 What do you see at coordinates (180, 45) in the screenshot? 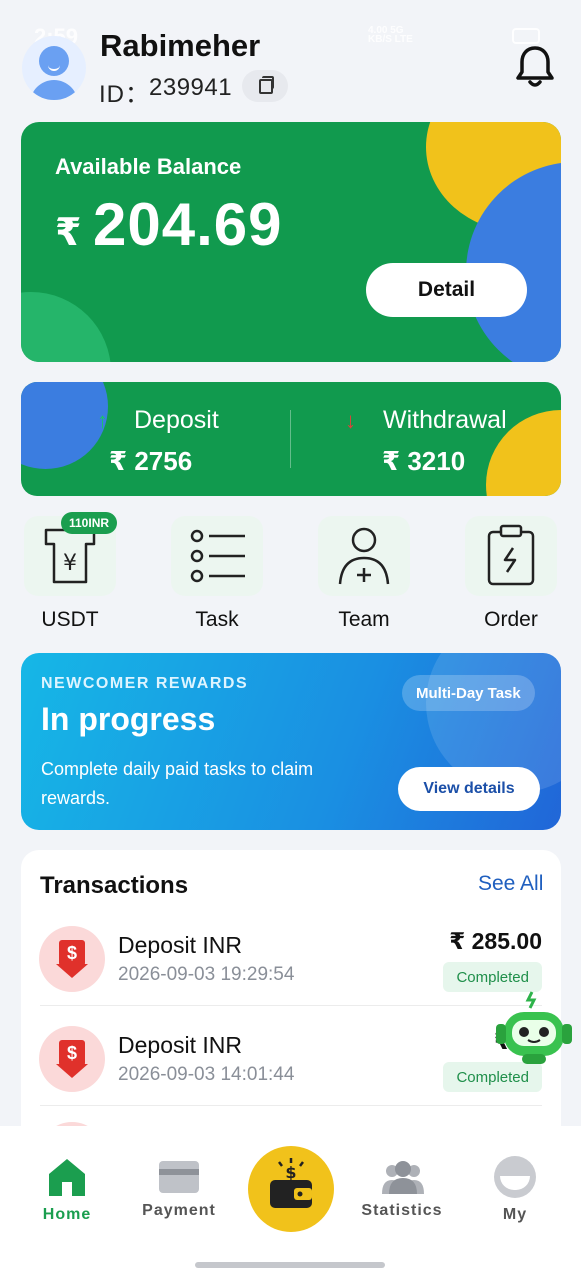
I see `user-name: Rabimeher` at bounding box center [180, 45].